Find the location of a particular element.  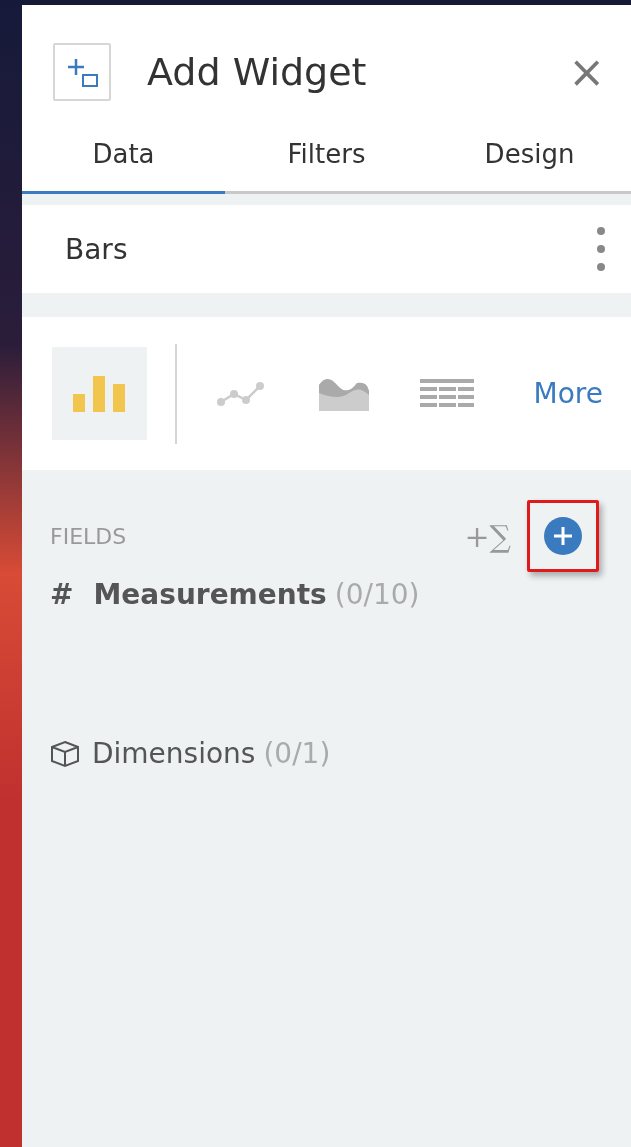

field-count: (0/10) is located at coordinates (377, 594).